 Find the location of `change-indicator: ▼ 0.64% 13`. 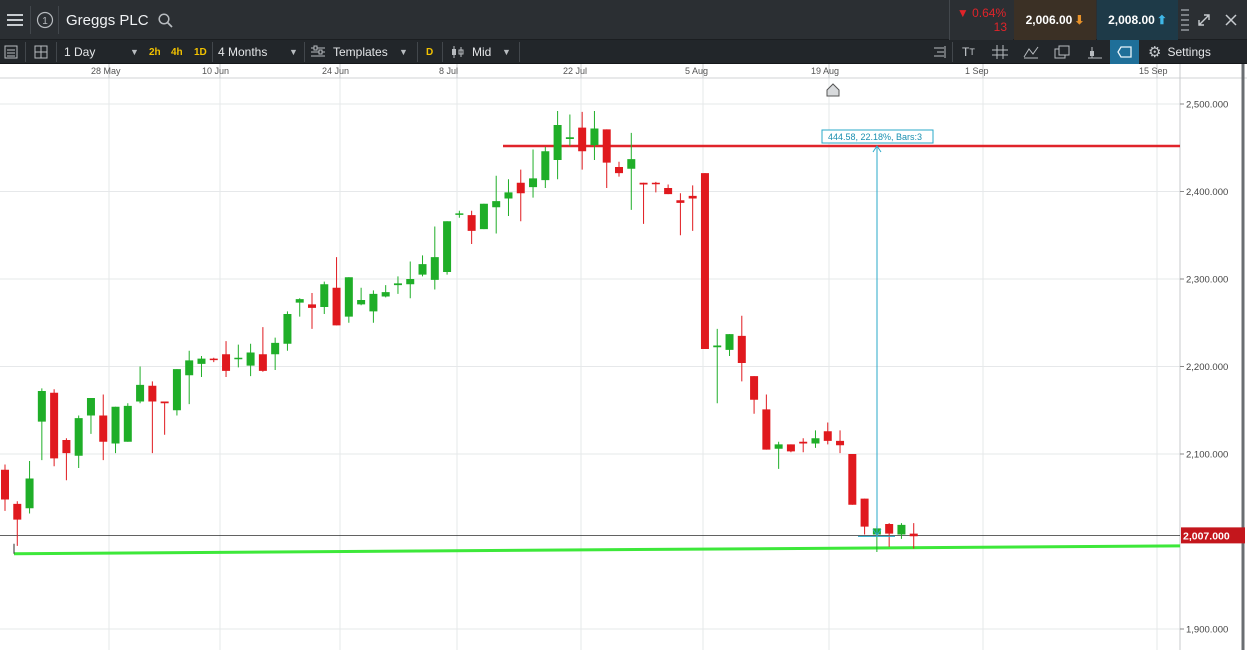

change-indicator: ▼ 0.64% 13 is located at coordinates (981, 20).